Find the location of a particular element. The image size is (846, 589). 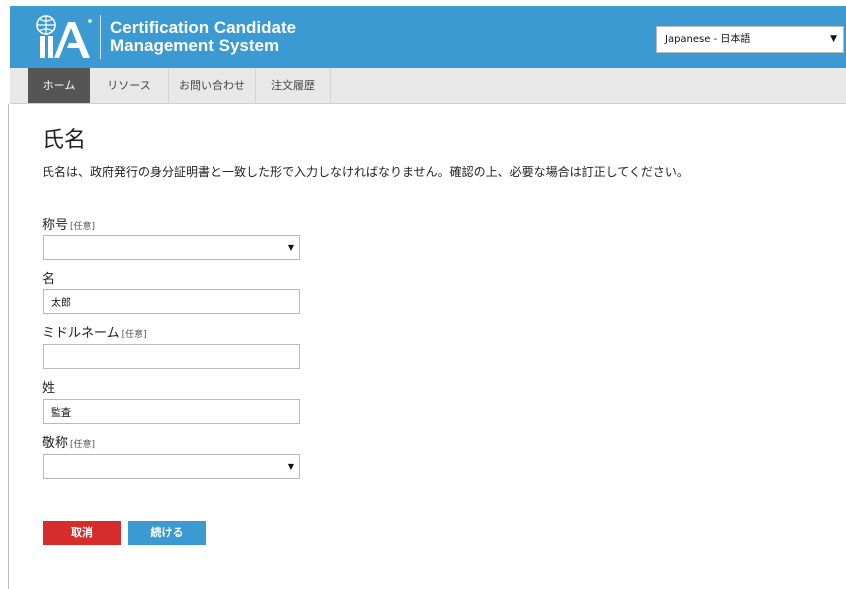

app-title-line2: Management System is located at coordinates (195, 45).